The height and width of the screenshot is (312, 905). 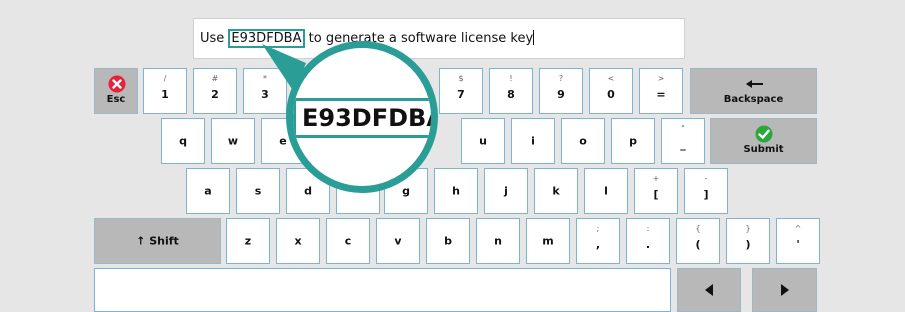 I want to click on key-main-label: 9, so click(x=561, y=94).